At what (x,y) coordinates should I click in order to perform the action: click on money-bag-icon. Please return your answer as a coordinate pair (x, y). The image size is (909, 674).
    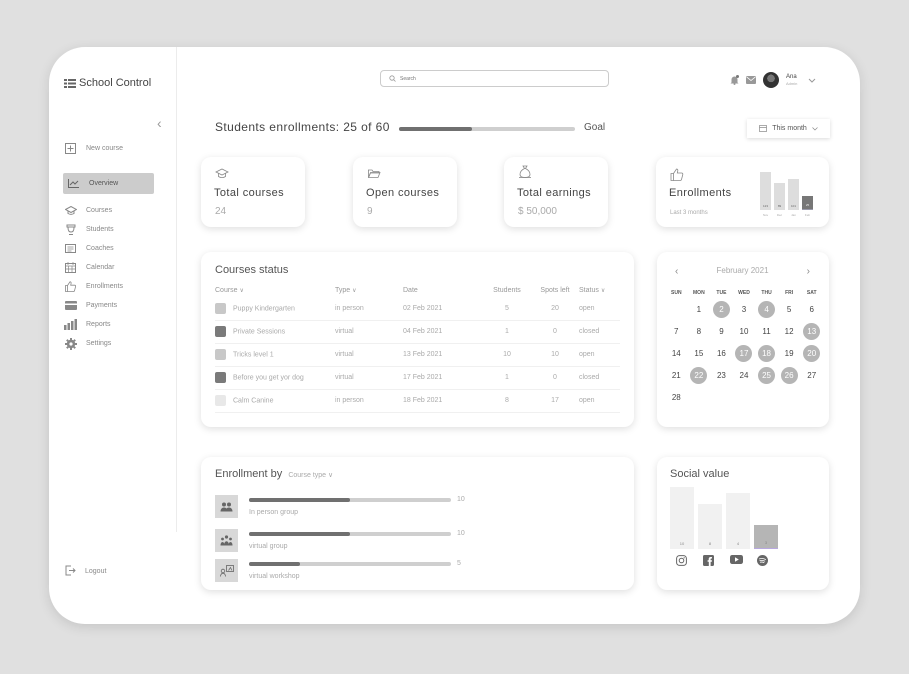
    Looking at the image, I should click on (525, 171).